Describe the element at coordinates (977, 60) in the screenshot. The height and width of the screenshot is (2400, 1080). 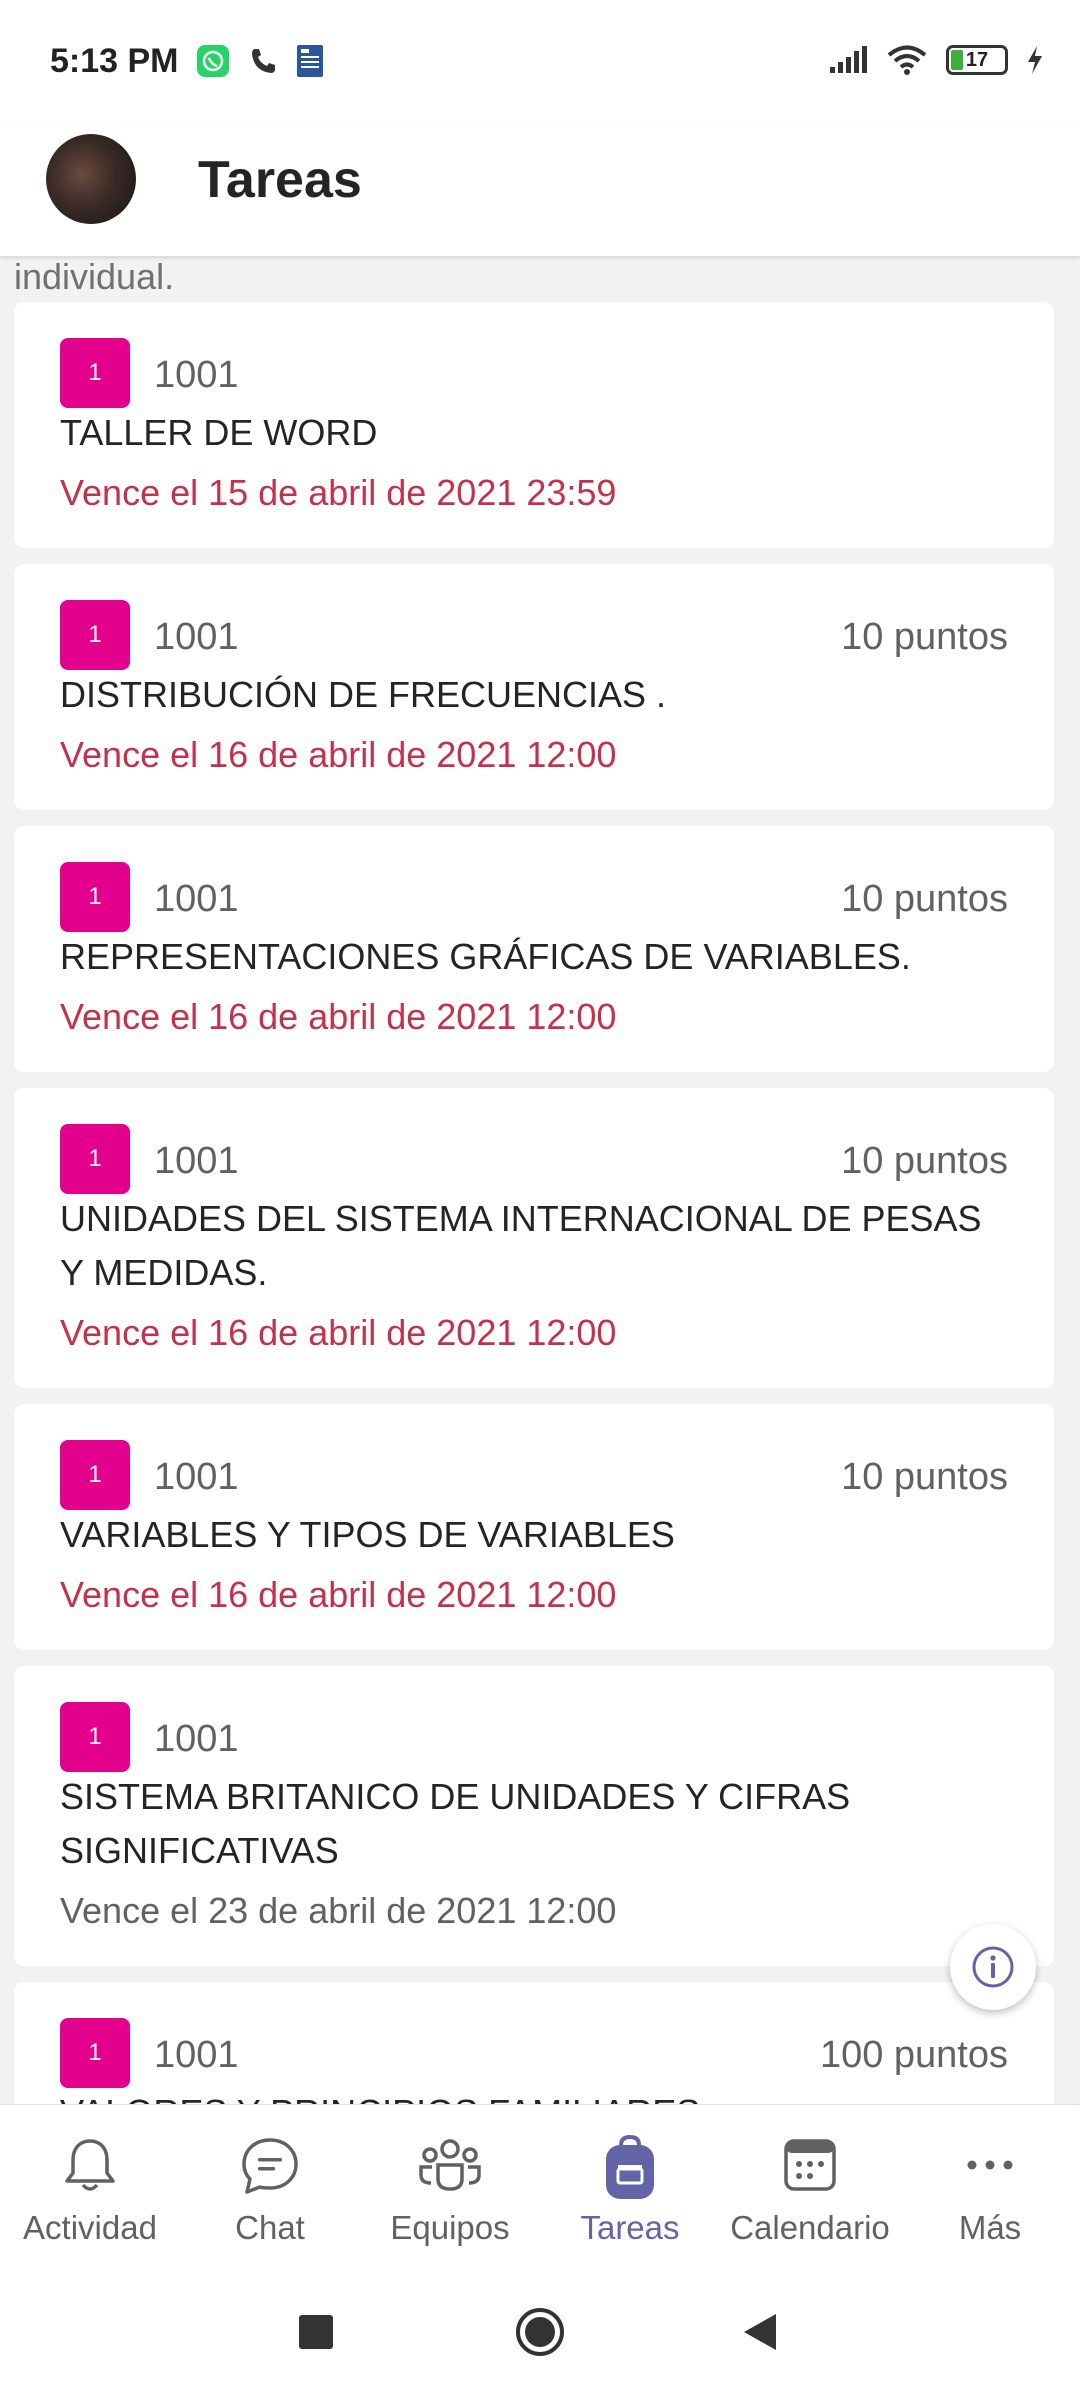
I see `battery-indicator: 17` at that location.